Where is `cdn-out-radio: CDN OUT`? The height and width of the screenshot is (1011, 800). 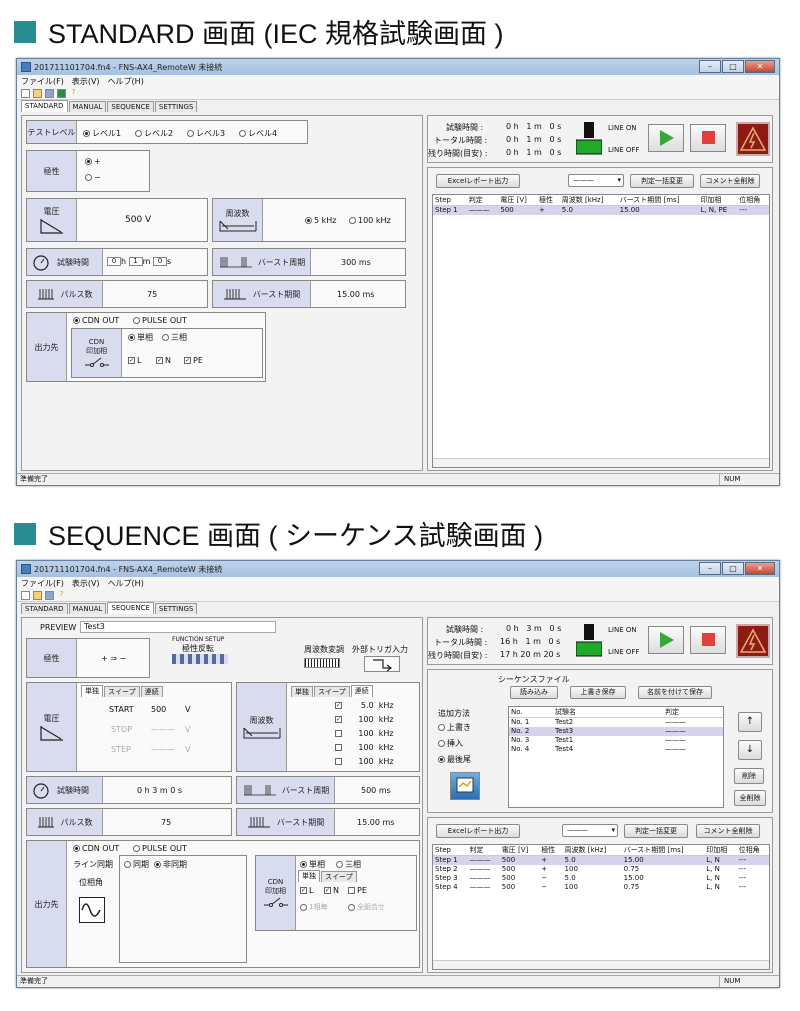 cdn-out-radio: CDN OUT is located at coordinates (96, 848).